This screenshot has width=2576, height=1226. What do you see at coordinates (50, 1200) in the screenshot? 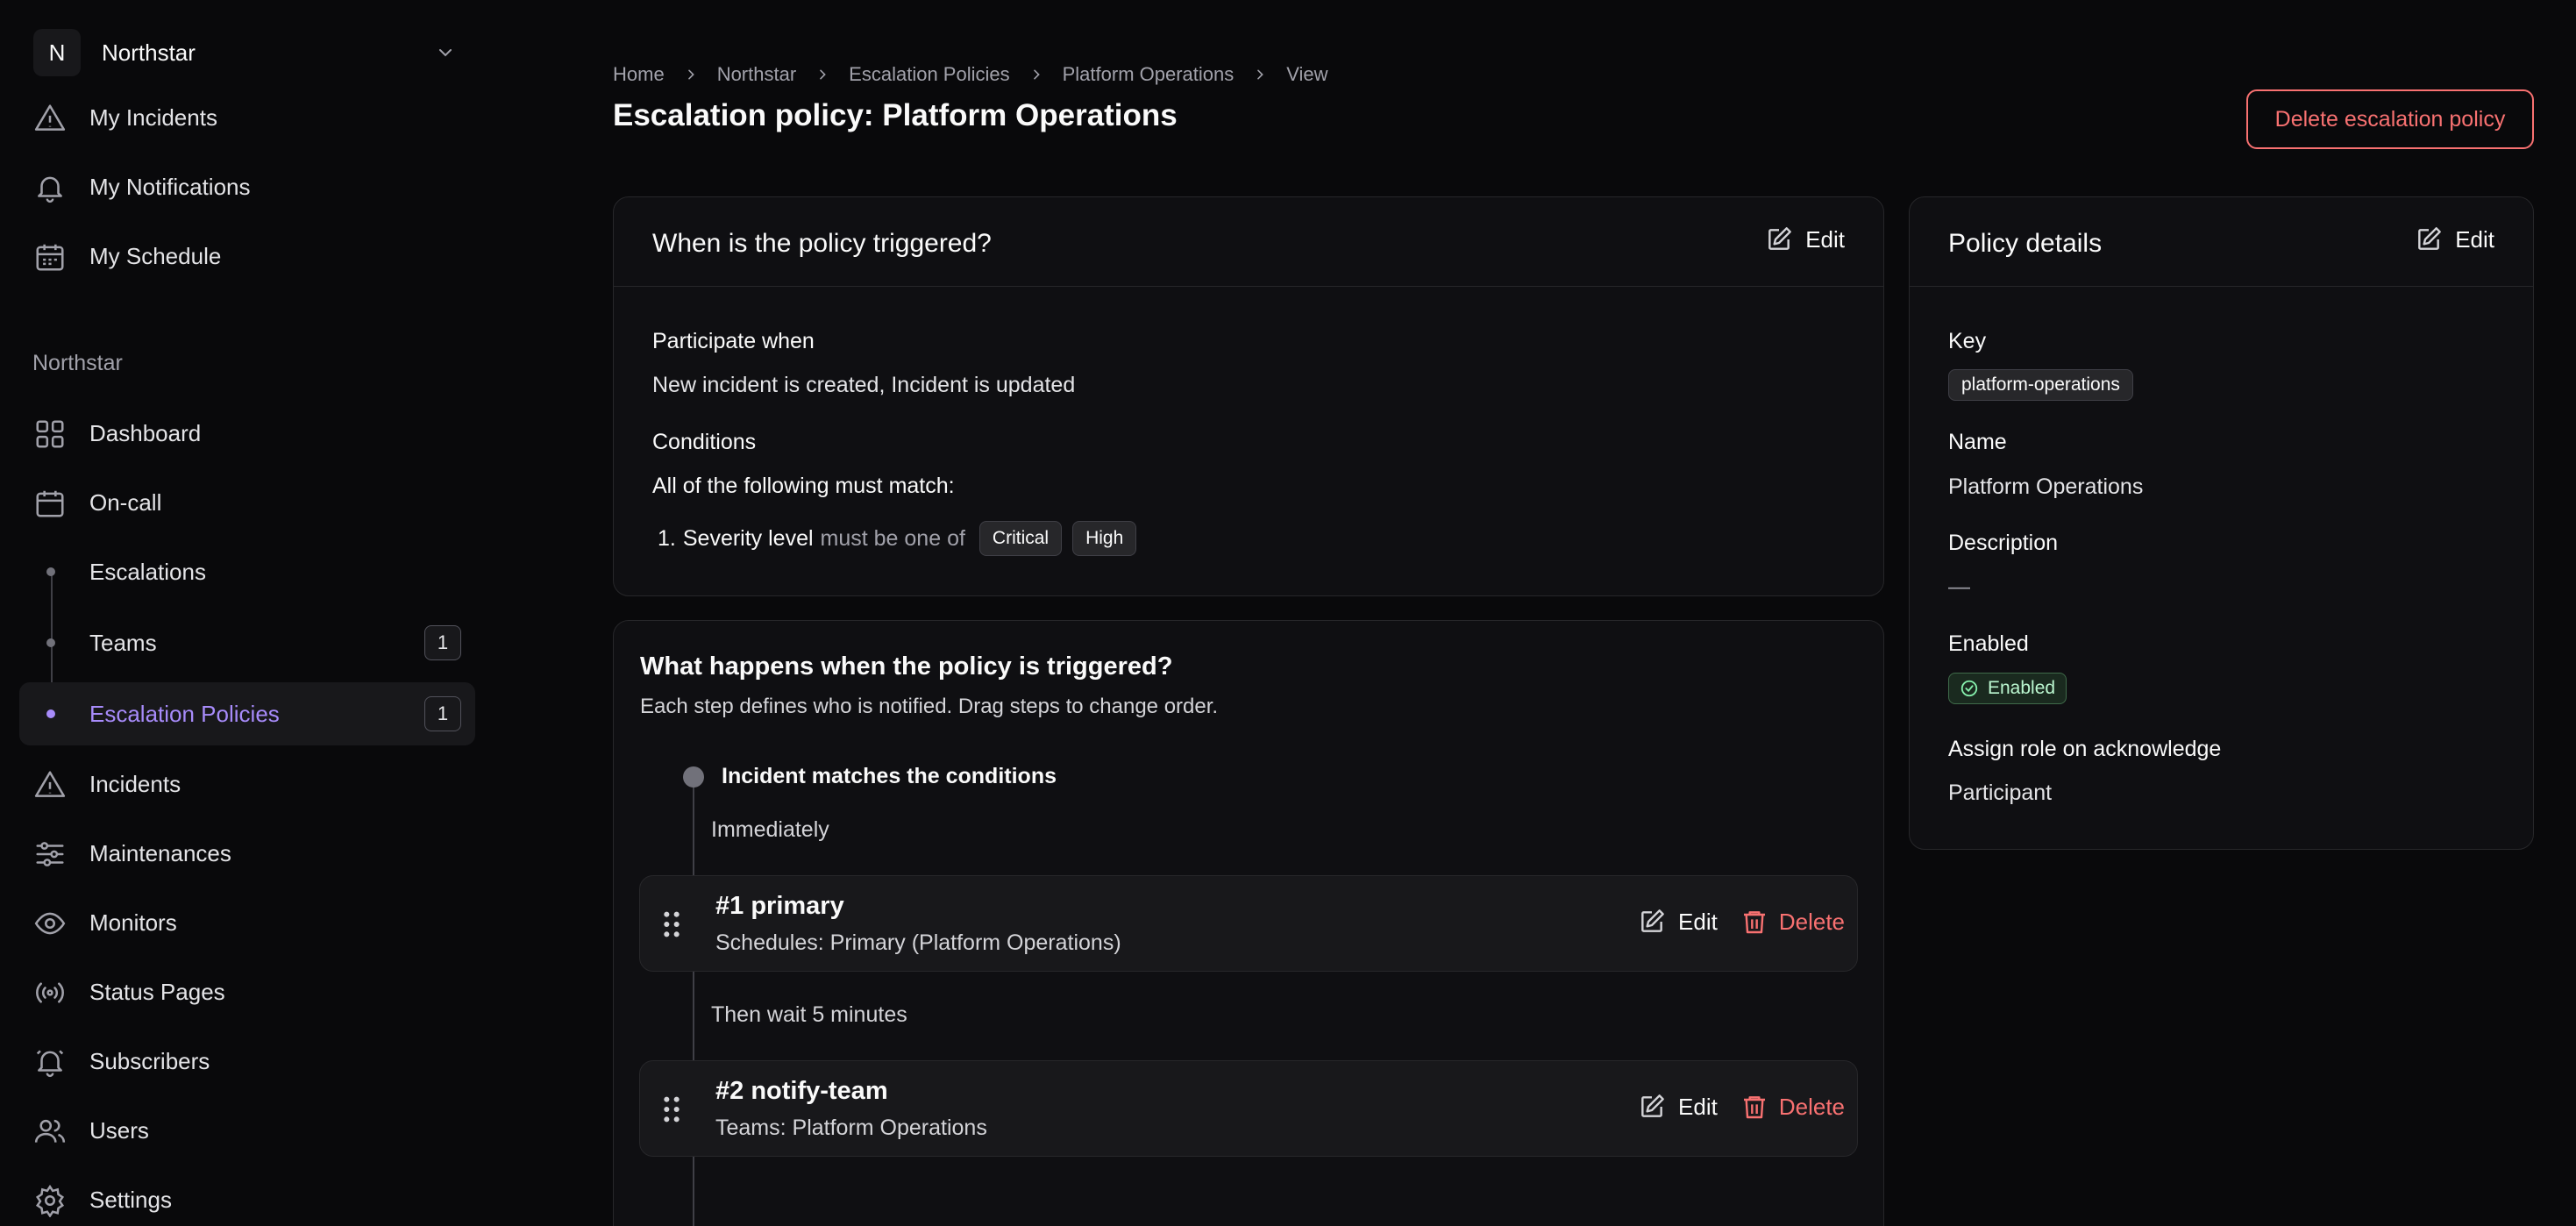
I see `gear-icon` at bounding box center [50, 1200].